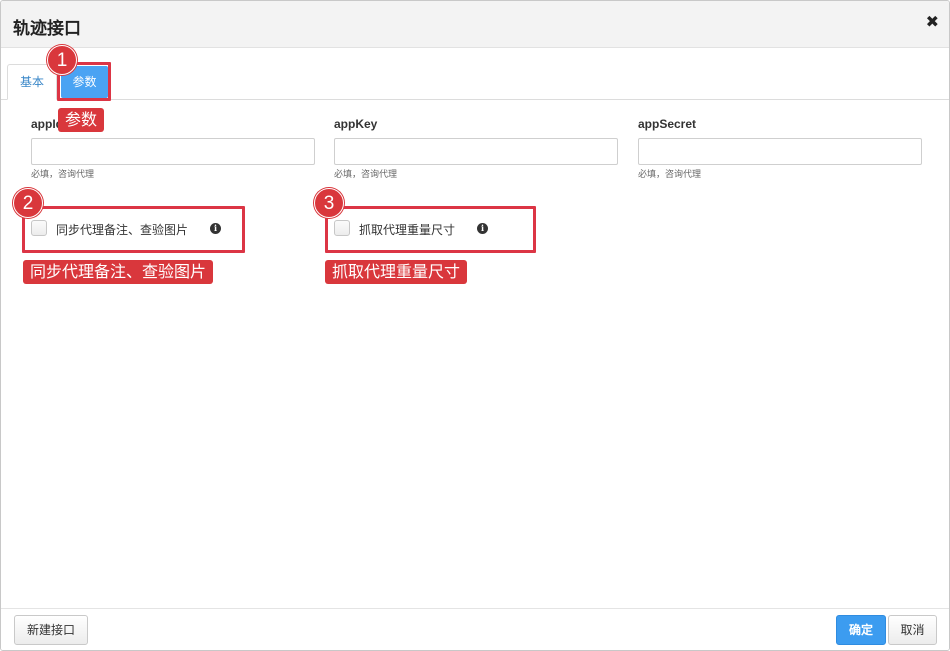 The image size is (950, 651). I want to click on appid-input, so click(173, 151).